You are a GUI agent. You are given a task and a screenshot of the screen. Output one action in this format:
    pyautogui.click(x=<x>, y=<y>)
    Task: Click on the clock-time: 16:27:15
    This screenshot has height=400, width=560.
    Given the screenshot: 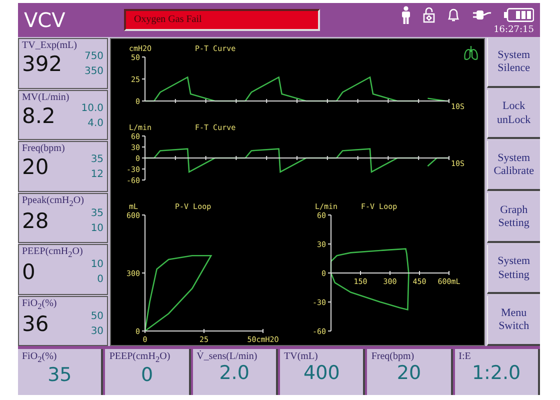 What is the action you would take?
    pyautogui.click(x=514, y=29)
    